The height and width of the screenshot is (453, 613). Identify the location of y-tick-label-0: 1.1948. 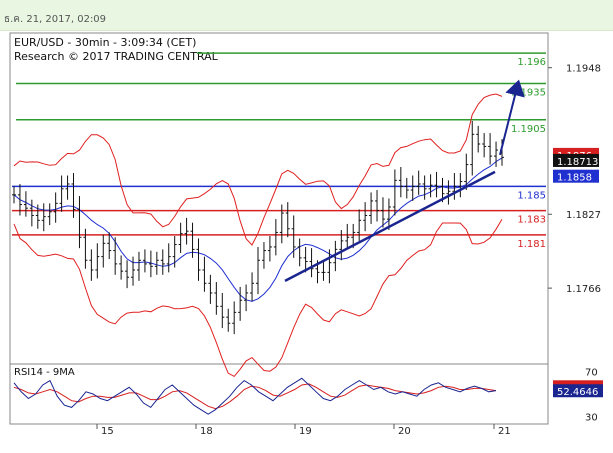
(583, 69).